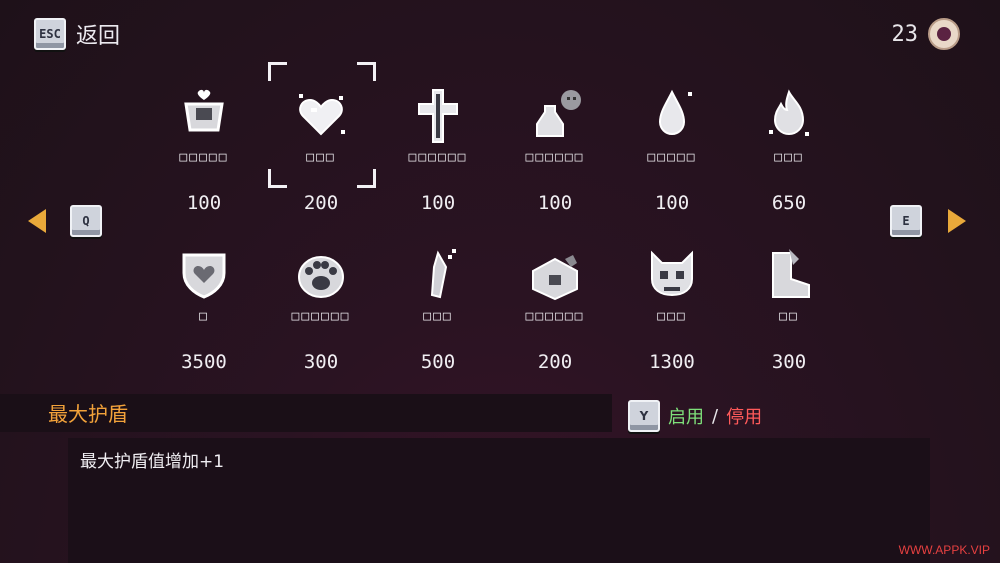 Image resolution: width=1000 pixels, height=563 pixels. What do you see at coordinates (204, 116) in the screenshot?
I see `chestplate-heart-icon` at bounding box center [204, 116].